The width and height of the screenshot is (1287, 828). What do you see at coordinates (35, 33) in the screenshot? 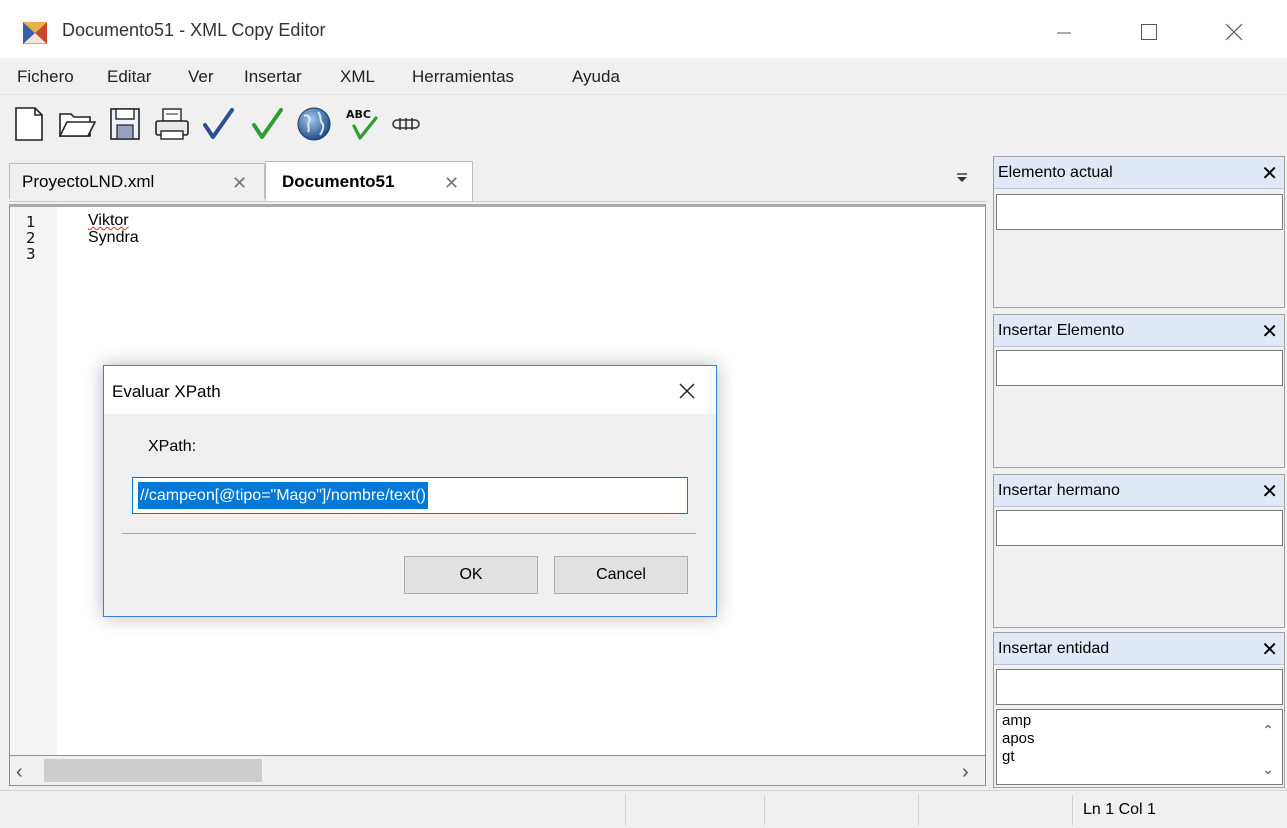
I see `app-logo-icon` at bounding box center [35, 33].